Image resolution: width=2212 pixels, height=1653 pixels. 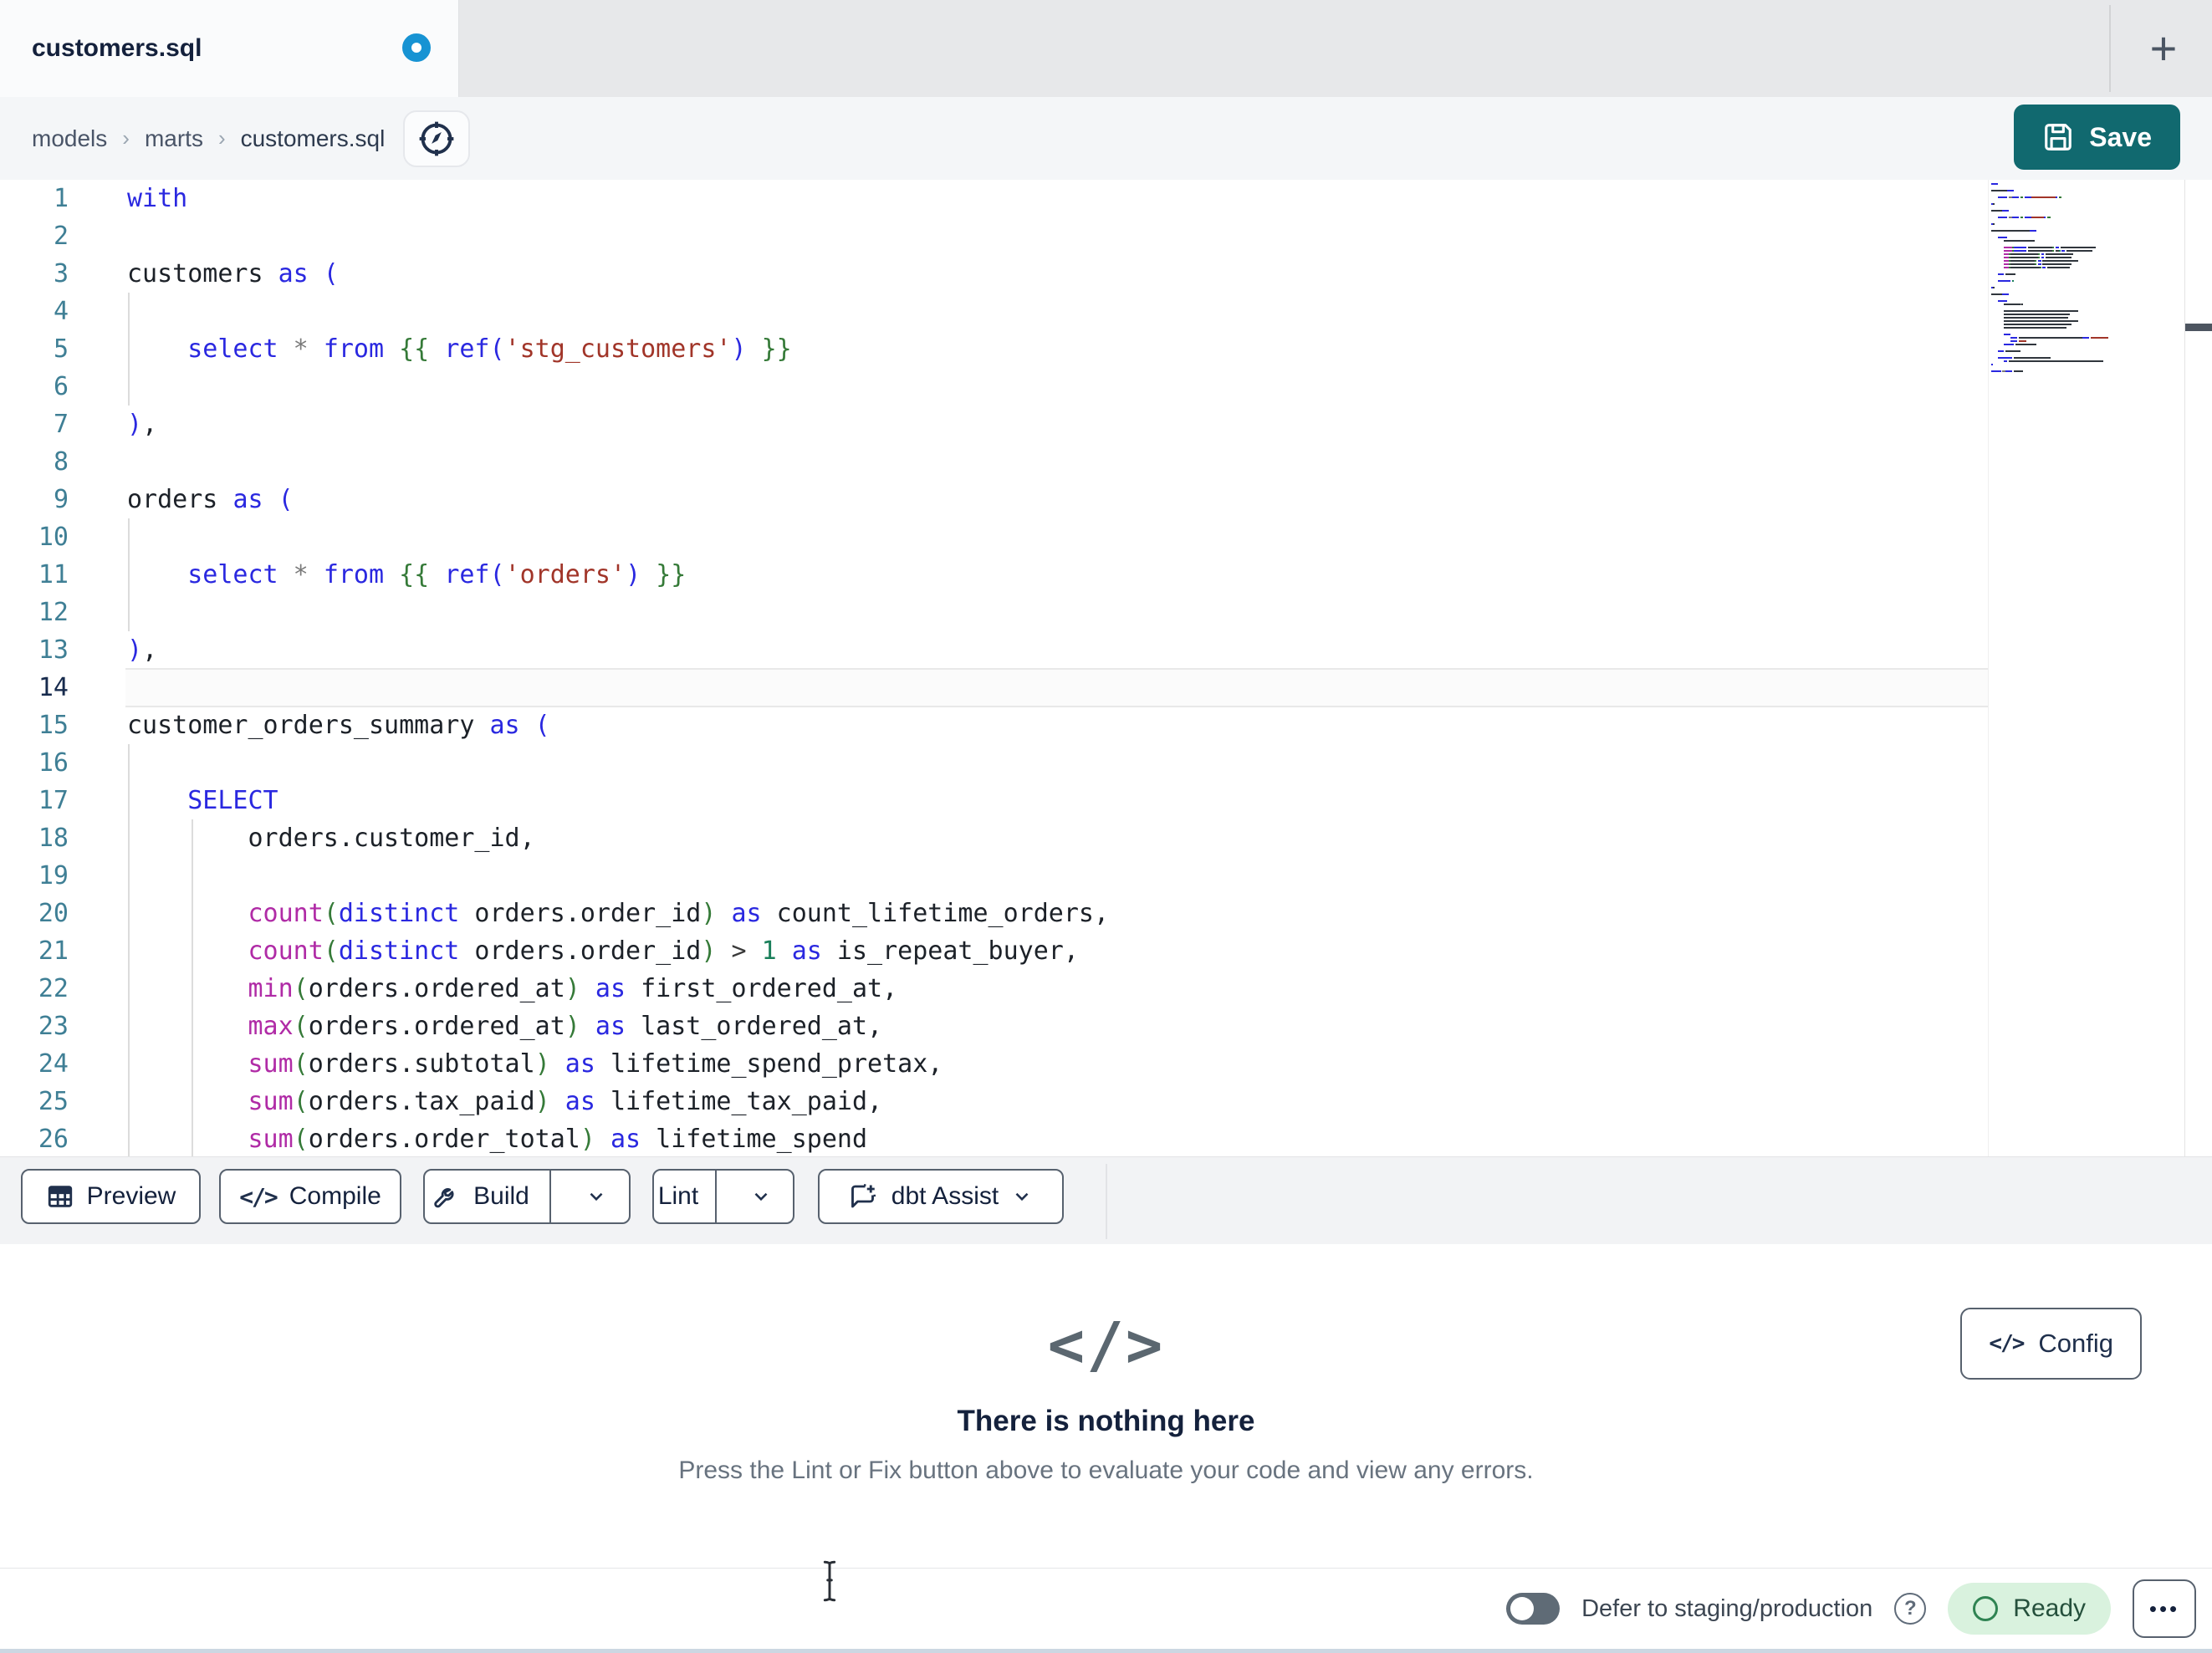 I want to click on line-number: 15, so click(x=54, y=725).